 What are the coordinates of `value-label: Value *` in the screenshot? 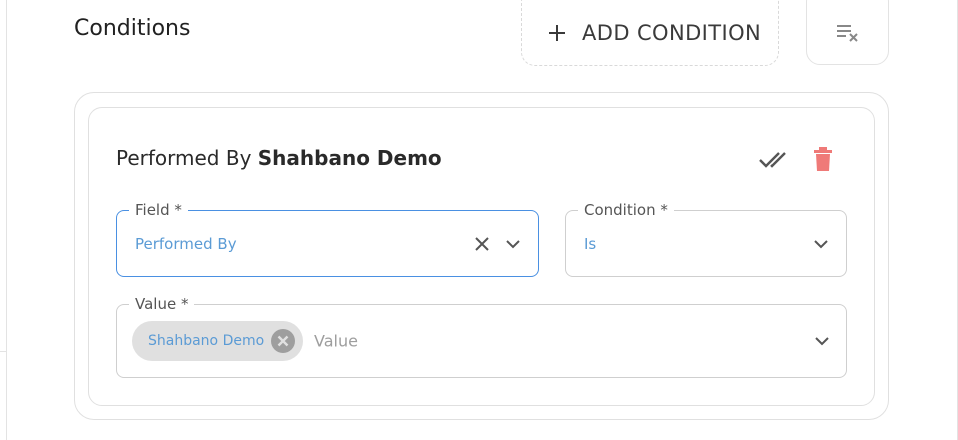 It's located at (162, 304).